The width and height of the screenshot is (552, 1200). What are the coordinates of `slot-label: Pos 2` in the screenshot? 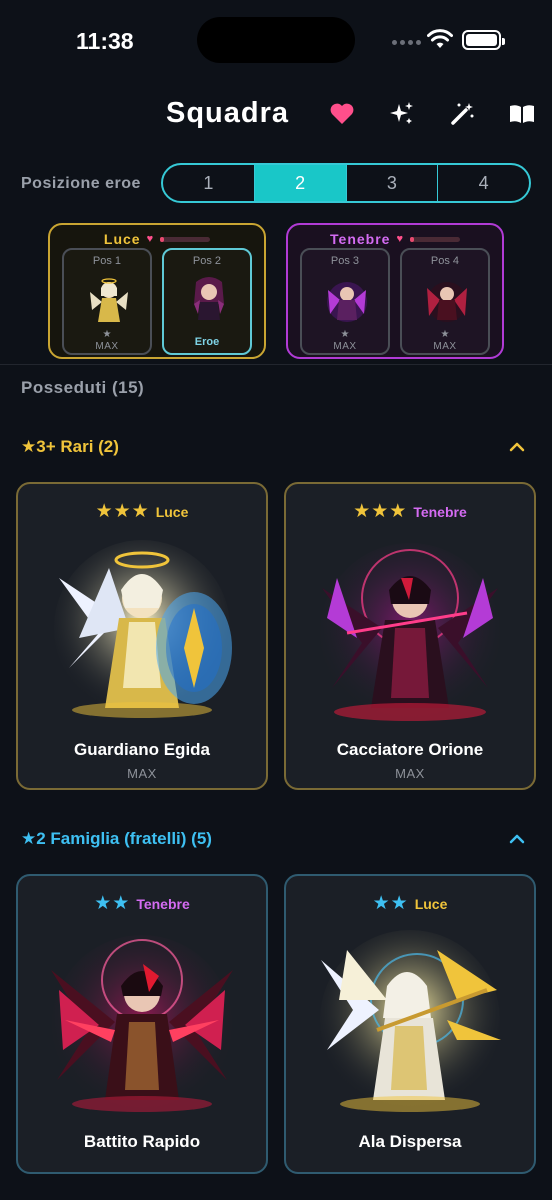 It's located at (207, 261).